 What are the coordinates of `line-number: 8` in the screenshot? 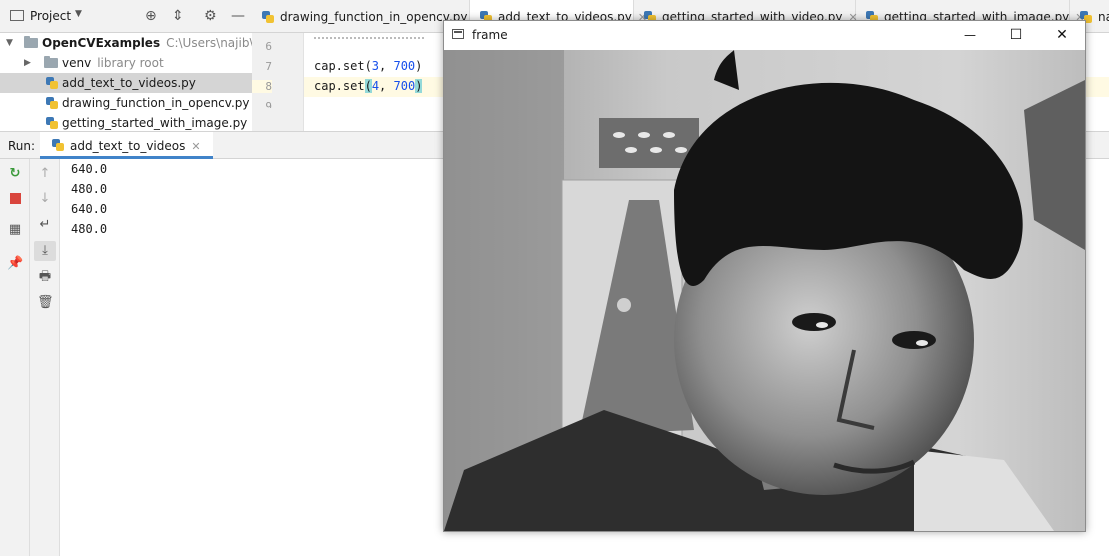 It's located at (262, 86).